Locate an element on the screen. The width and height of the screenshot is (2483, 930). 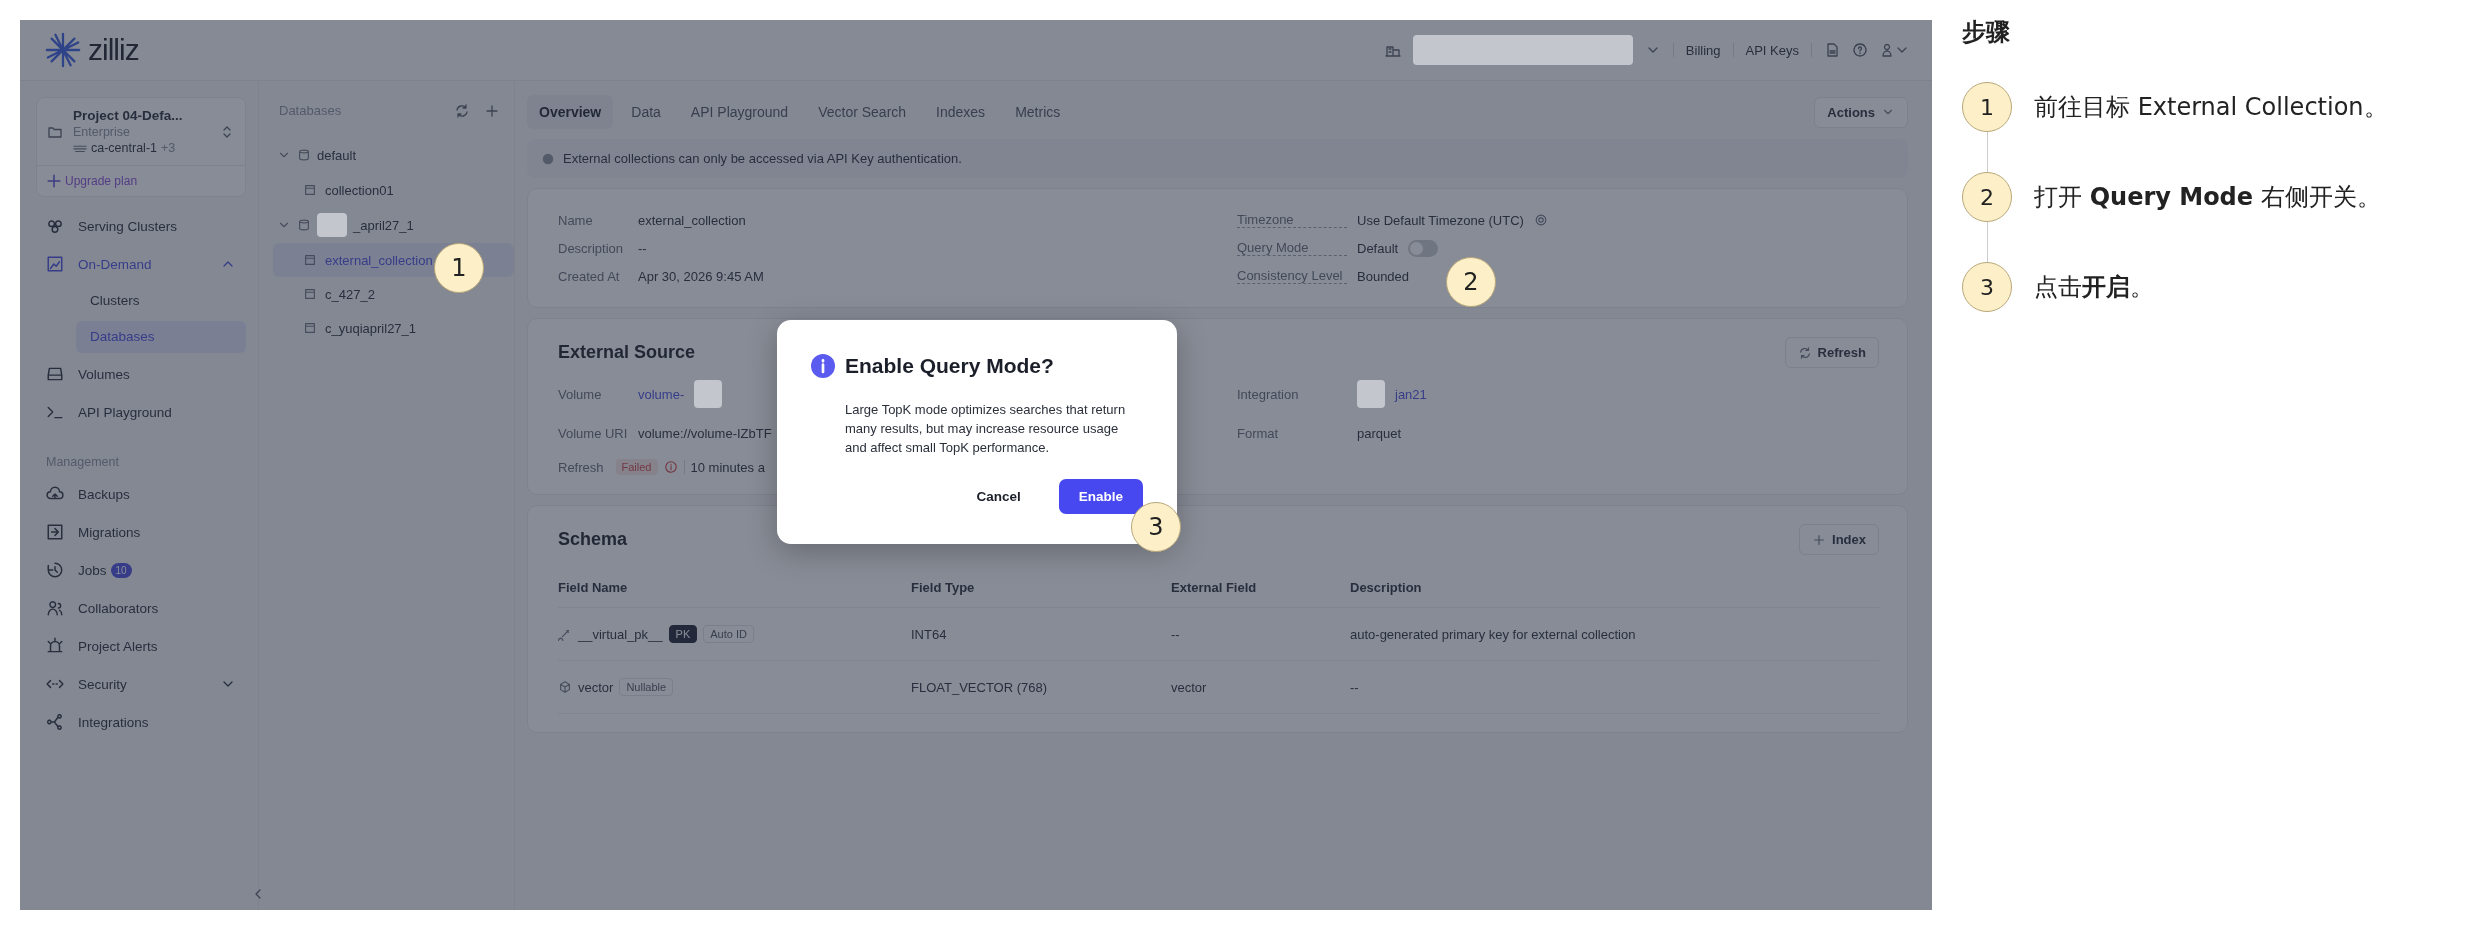
field-tag: Nullable is located at coordinates (646, 687).